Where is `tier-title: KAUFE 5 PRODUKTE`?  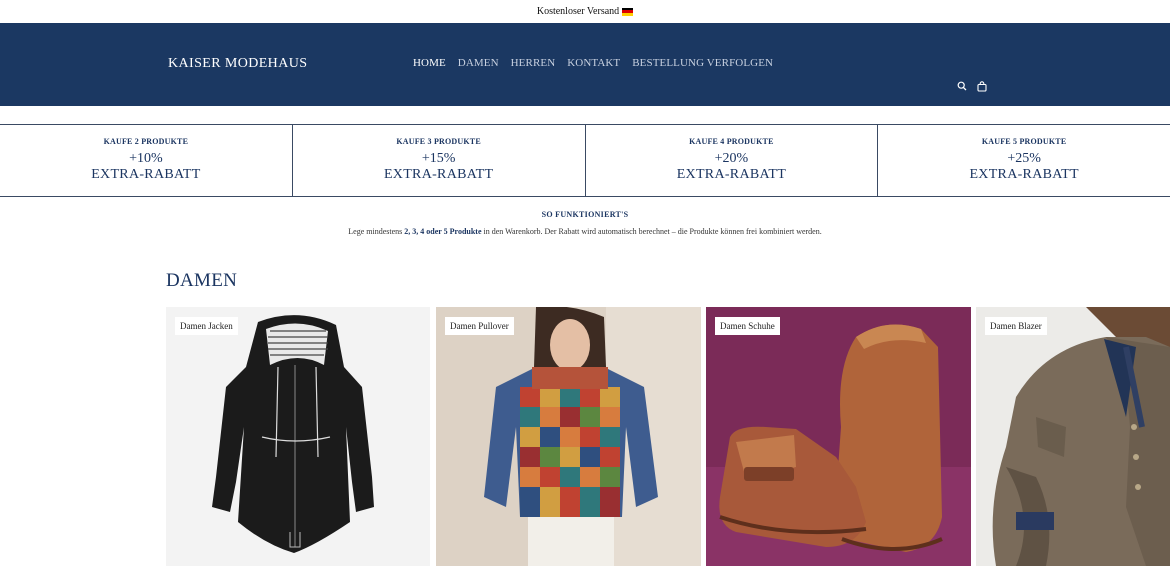 tier-title: KAUFE 5 PRODUKTE is located at coordinates (1024, 141).